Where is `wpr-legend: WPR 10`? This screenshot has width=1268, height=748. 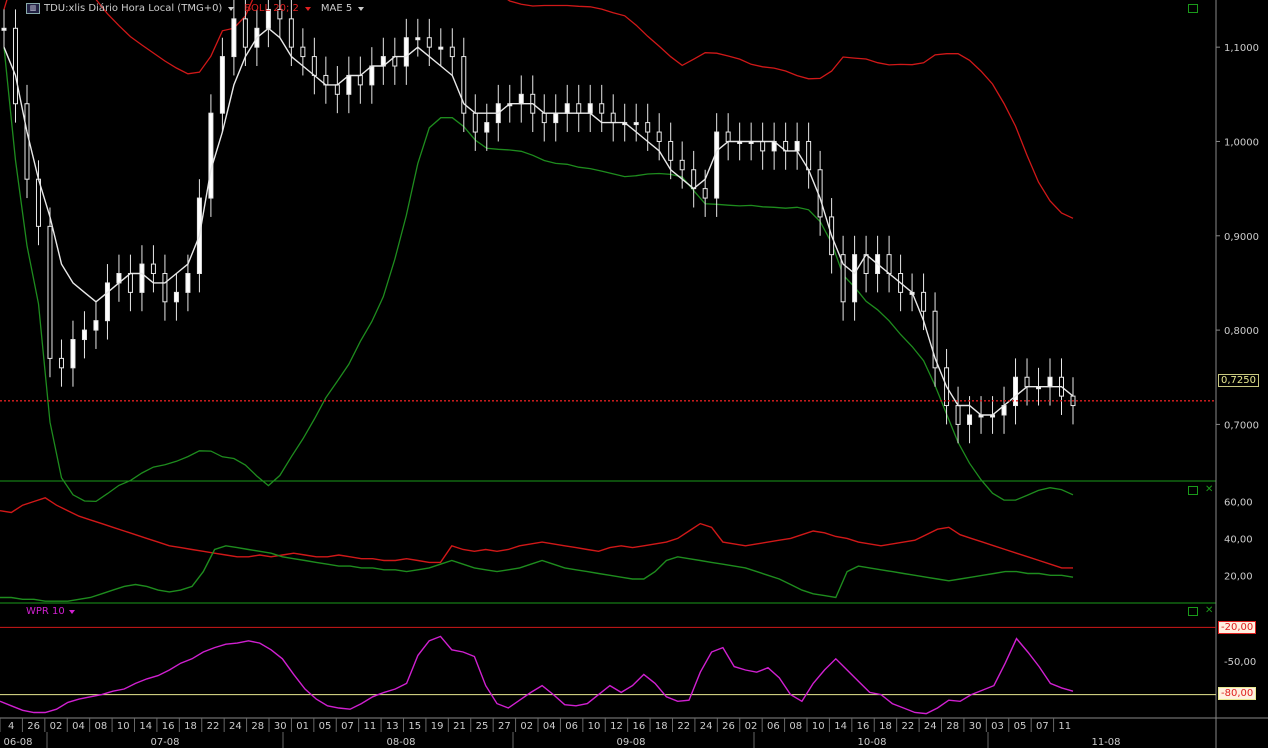
wpr-legend: WPR 10 is located at coordinates (50, 611).